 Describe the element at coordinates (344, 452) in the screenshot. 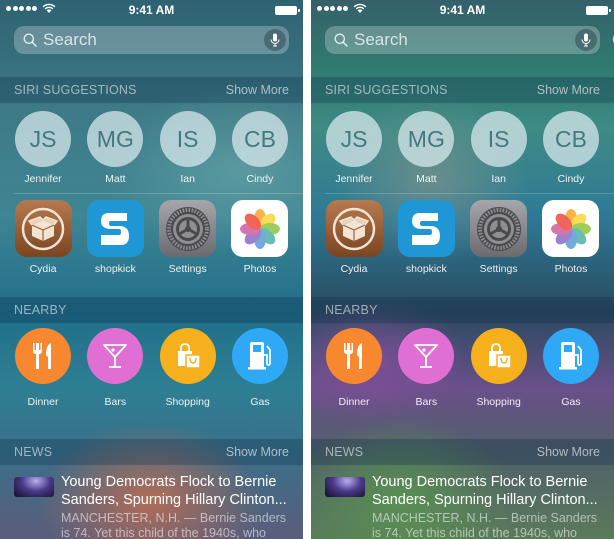

I see `section-title: NEWS` at that location.